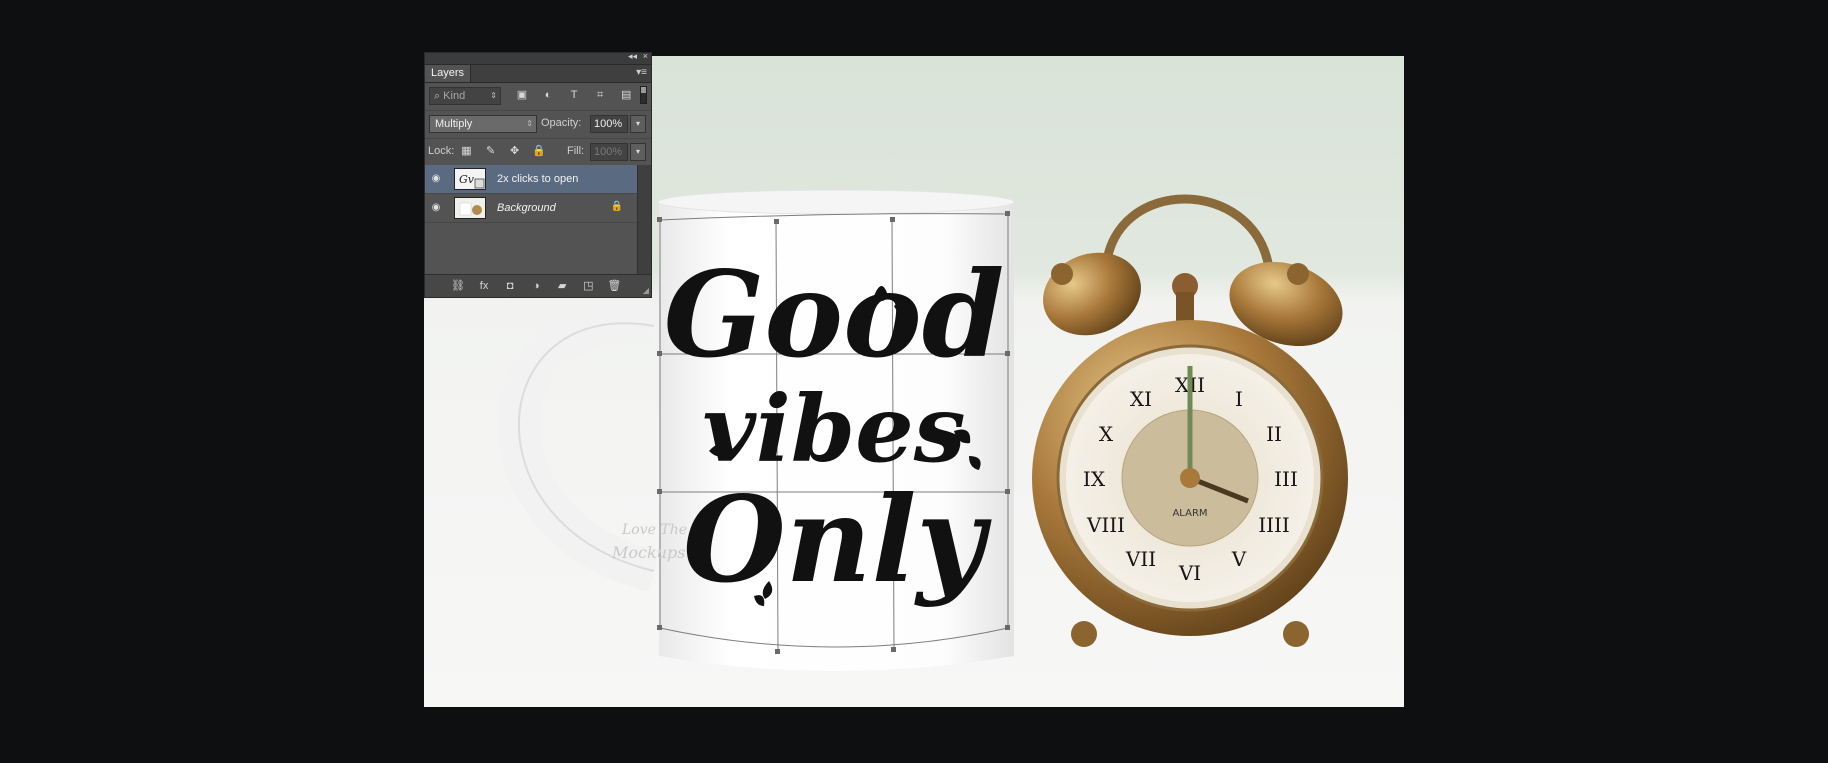 The image size is (1828, 763). I want to click on adjustment-layer-icon: ◑, so click(536, 286).